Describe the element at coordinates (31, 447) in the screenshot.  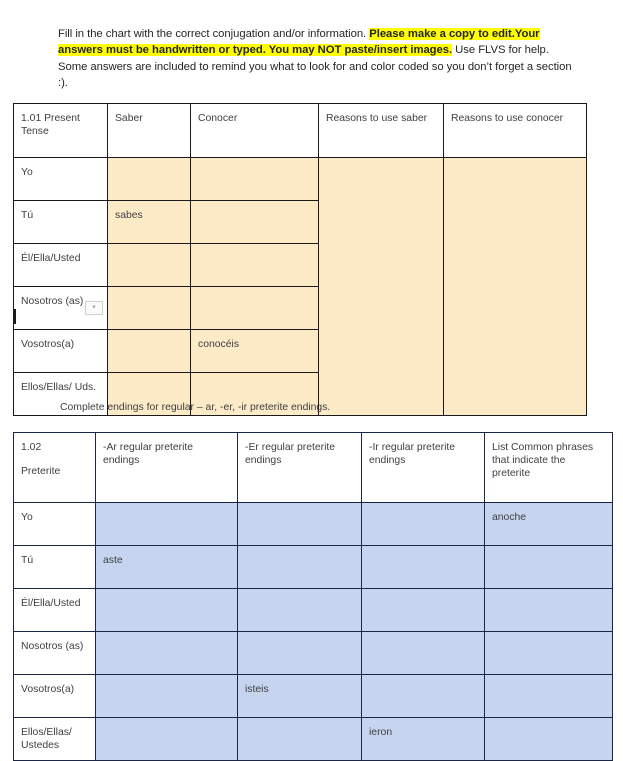
I see `header-preterite-number: 1.02` at that location.